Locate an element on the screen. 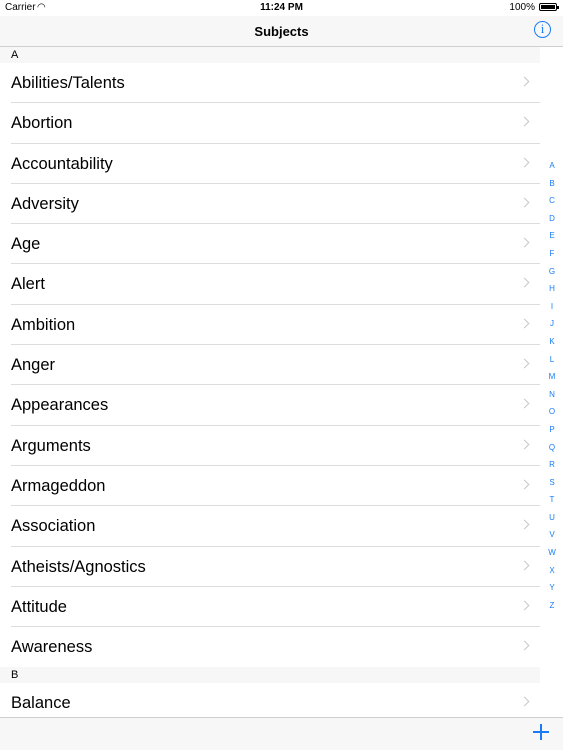  index-letter-d: D is located at coordinates (552, 219).